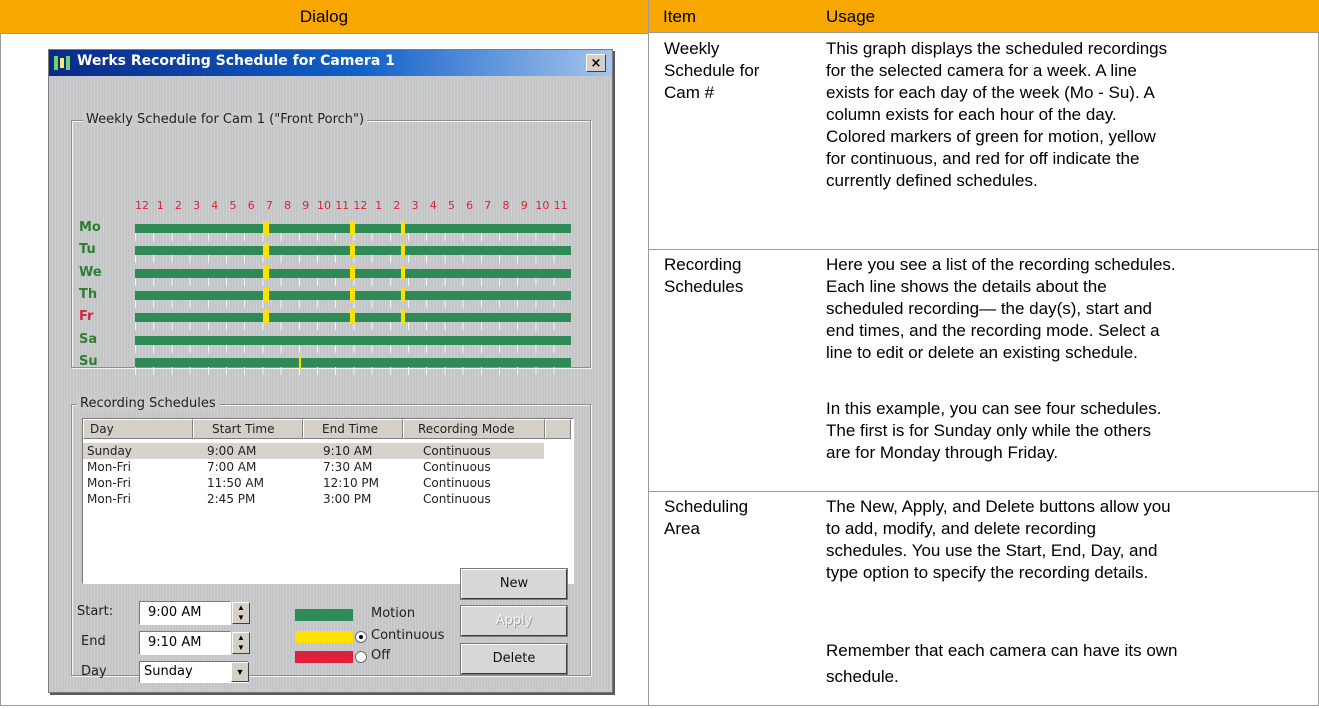  I want to click on table-divider, so click(648, 353).